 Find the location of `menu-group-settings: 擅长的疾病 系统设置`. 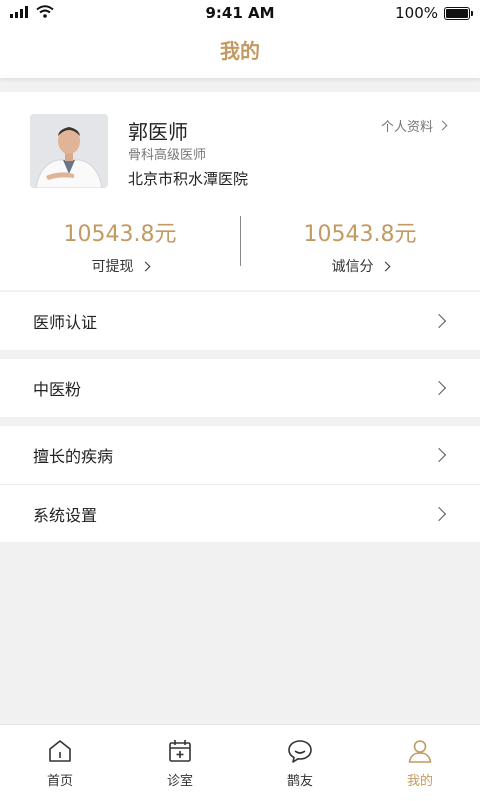

menu-group-settings: 擅长的疾病 系统设置 is located at coordinates (240, 484).